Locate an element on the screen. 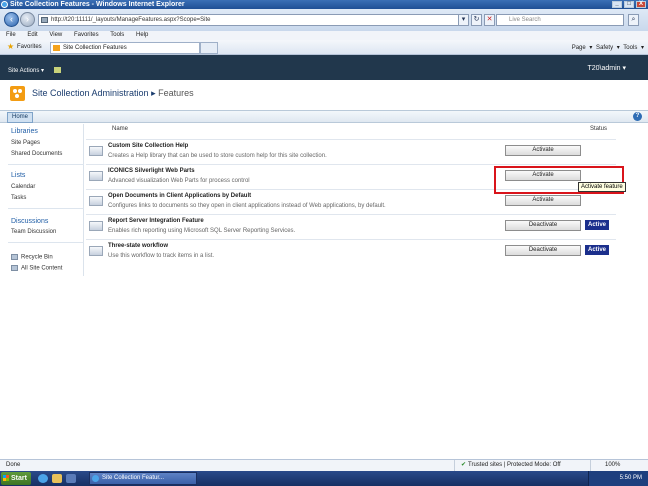  nav-discussions: Discussions is located at coordinates (29, 221).